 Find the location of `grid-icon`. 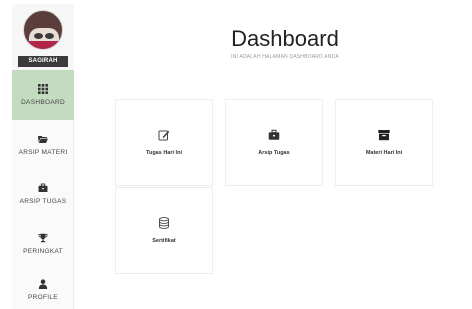

grid-icon is located at coordinates (43, 89).